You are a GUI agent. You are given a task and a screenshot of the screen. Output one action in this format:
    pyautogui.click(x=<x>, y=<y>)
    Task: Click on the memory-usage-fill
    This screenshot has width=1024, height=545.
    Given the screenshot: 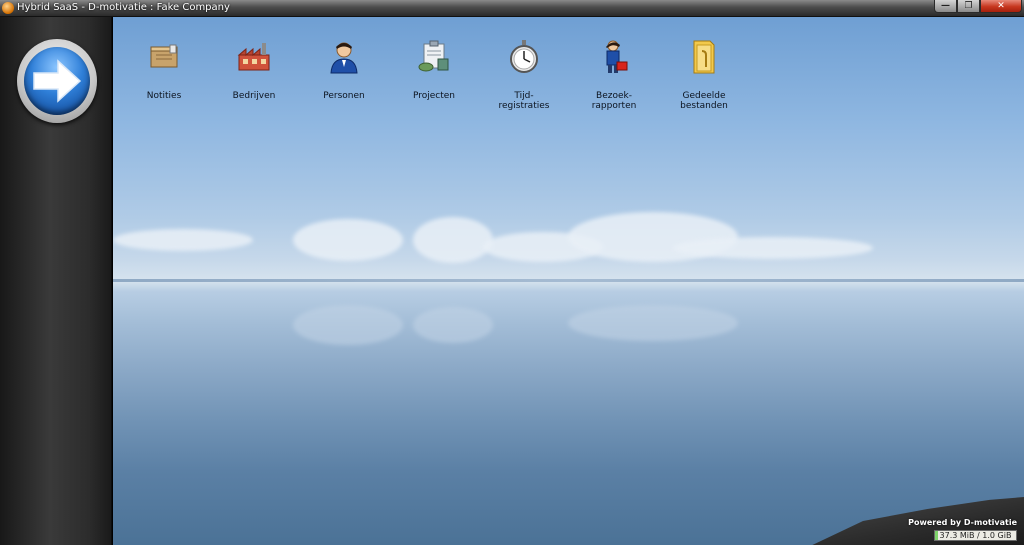 What is the action you would take?
    pyautogui.click(x=936, y=535)
    